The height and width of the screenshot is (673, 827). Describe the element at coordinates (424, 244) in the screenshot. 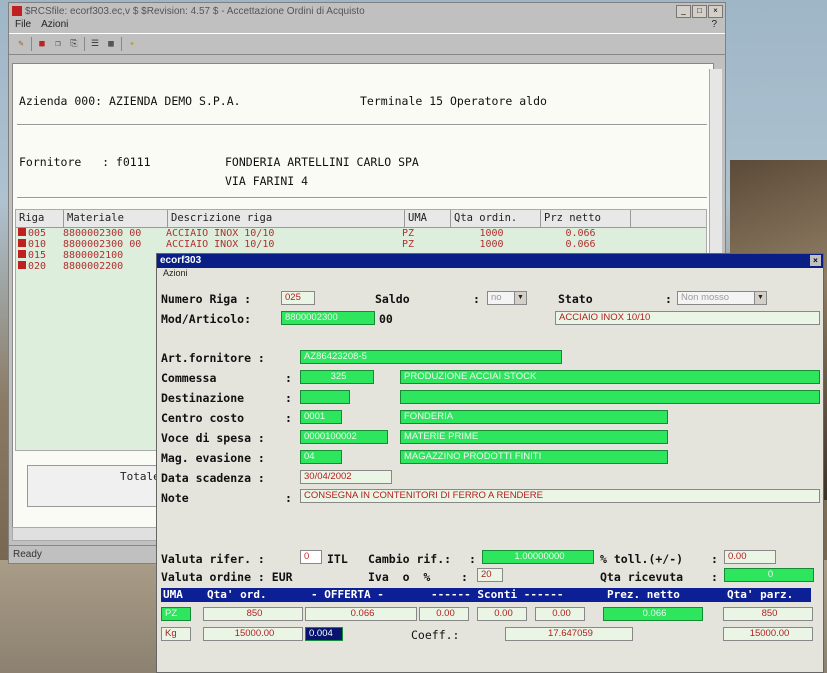

I see `table-cell-uma: PZ` at that location.